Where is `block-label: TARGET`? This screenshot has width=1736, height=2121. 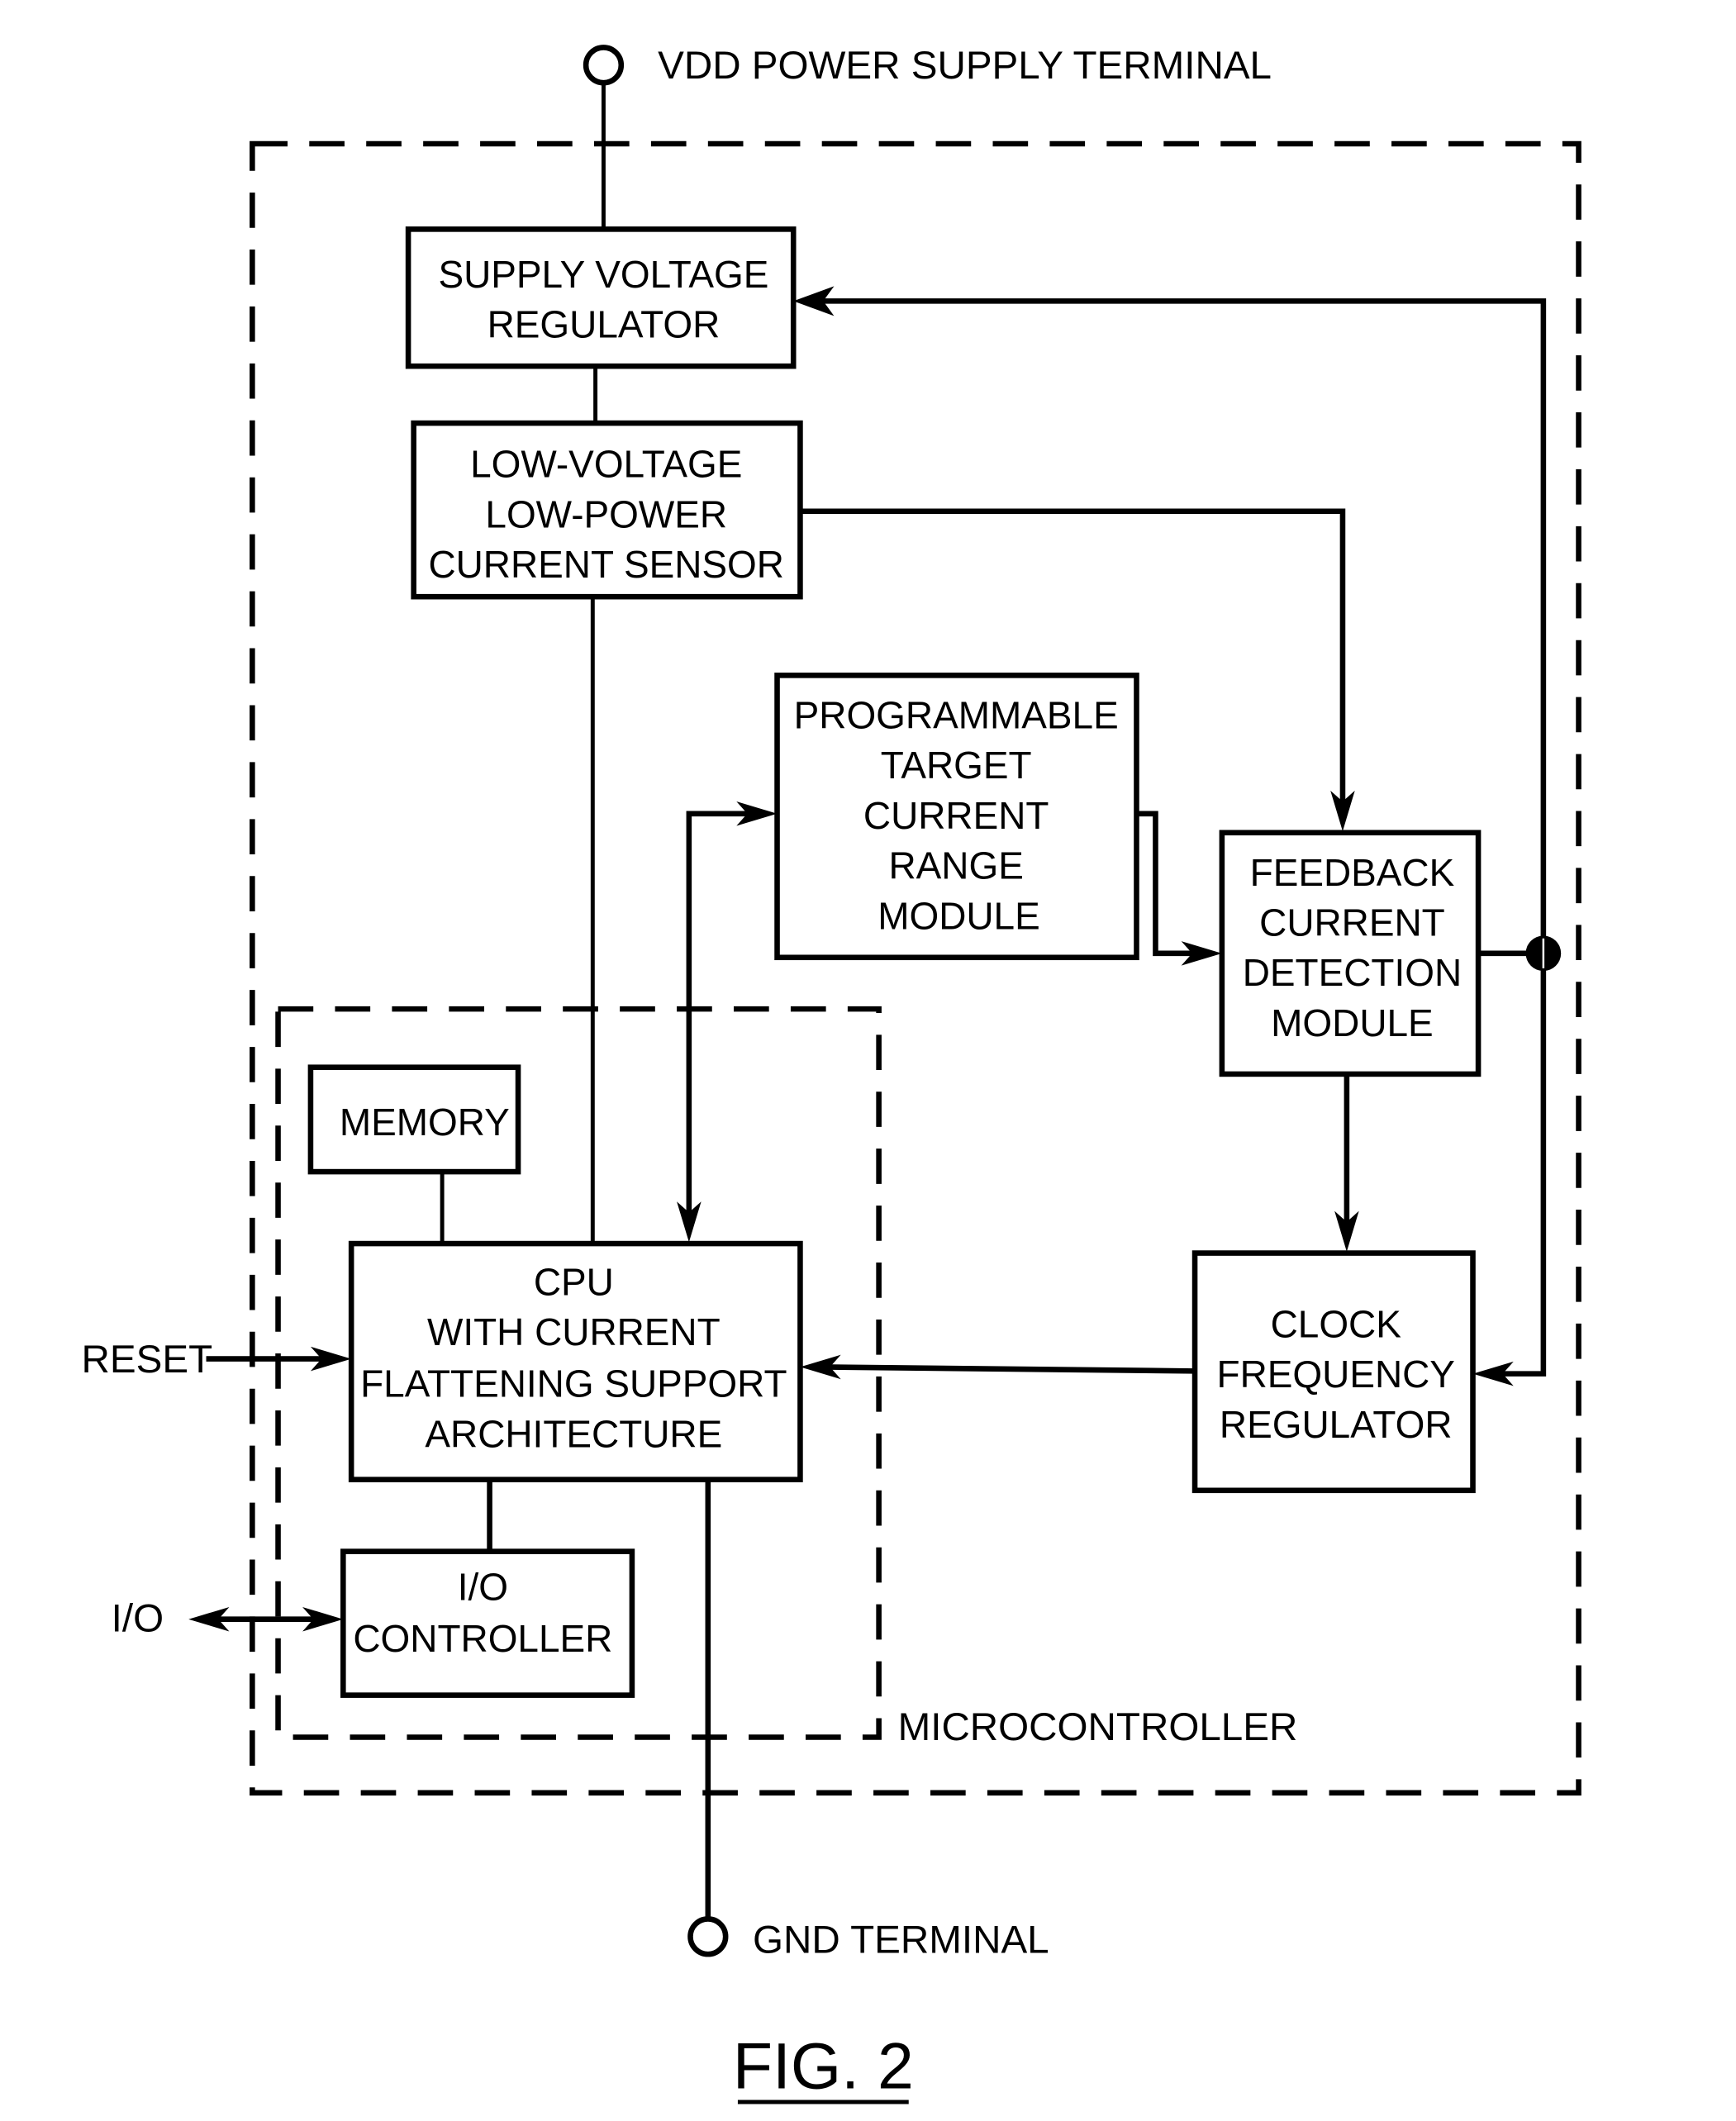
block-label: TARGET is located at coordinates (956, 765).